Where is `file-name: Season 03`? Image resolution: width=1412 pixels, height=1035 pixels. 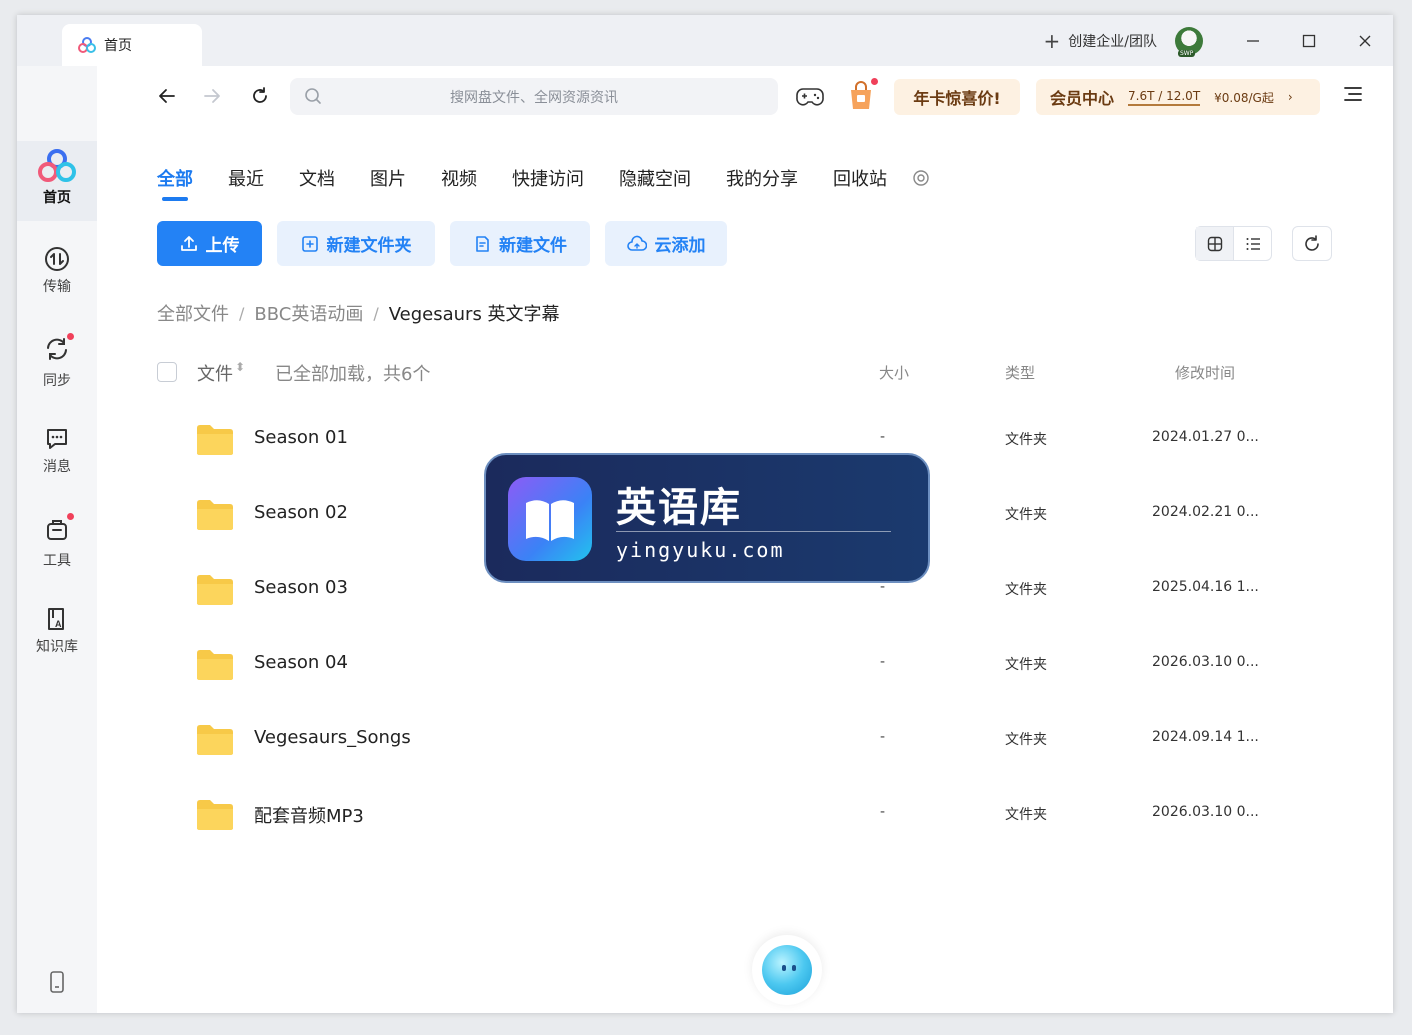 file-name: Season 03 is located at coordinates (301, 587).